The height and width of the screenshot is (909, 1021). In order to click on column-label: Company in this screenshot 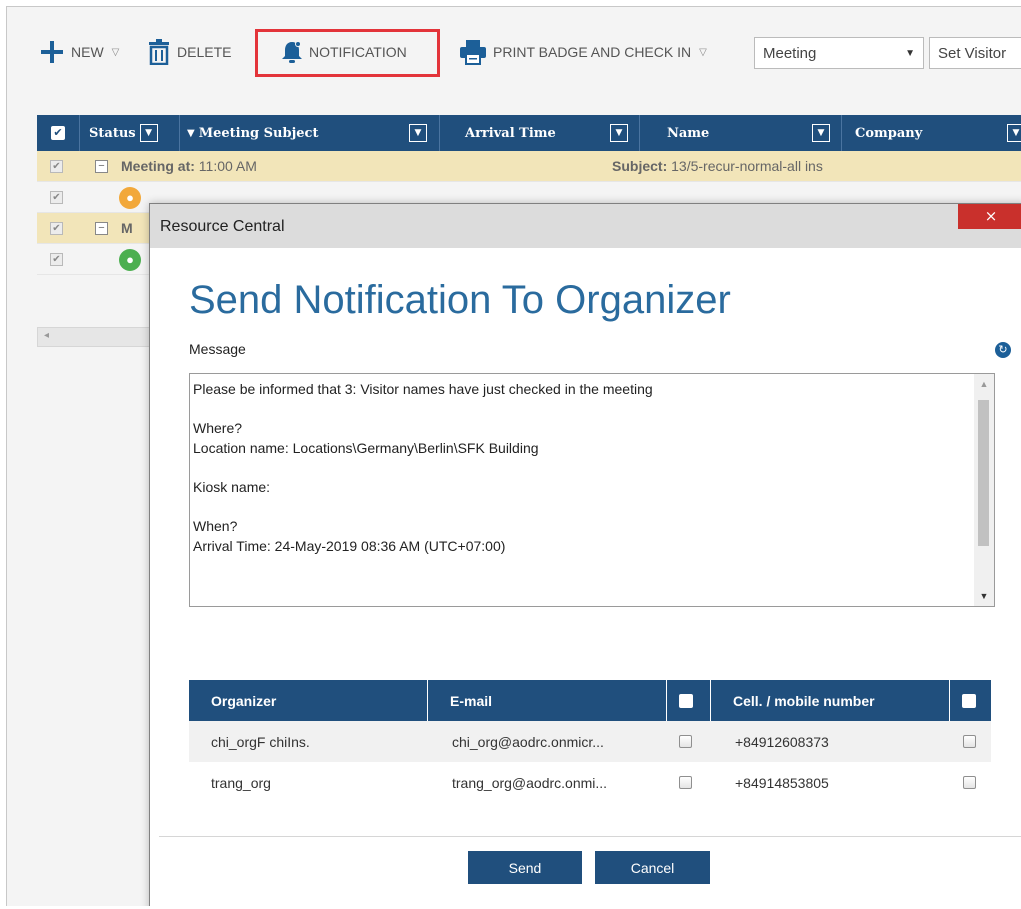, I will do `click(889, 133)`.